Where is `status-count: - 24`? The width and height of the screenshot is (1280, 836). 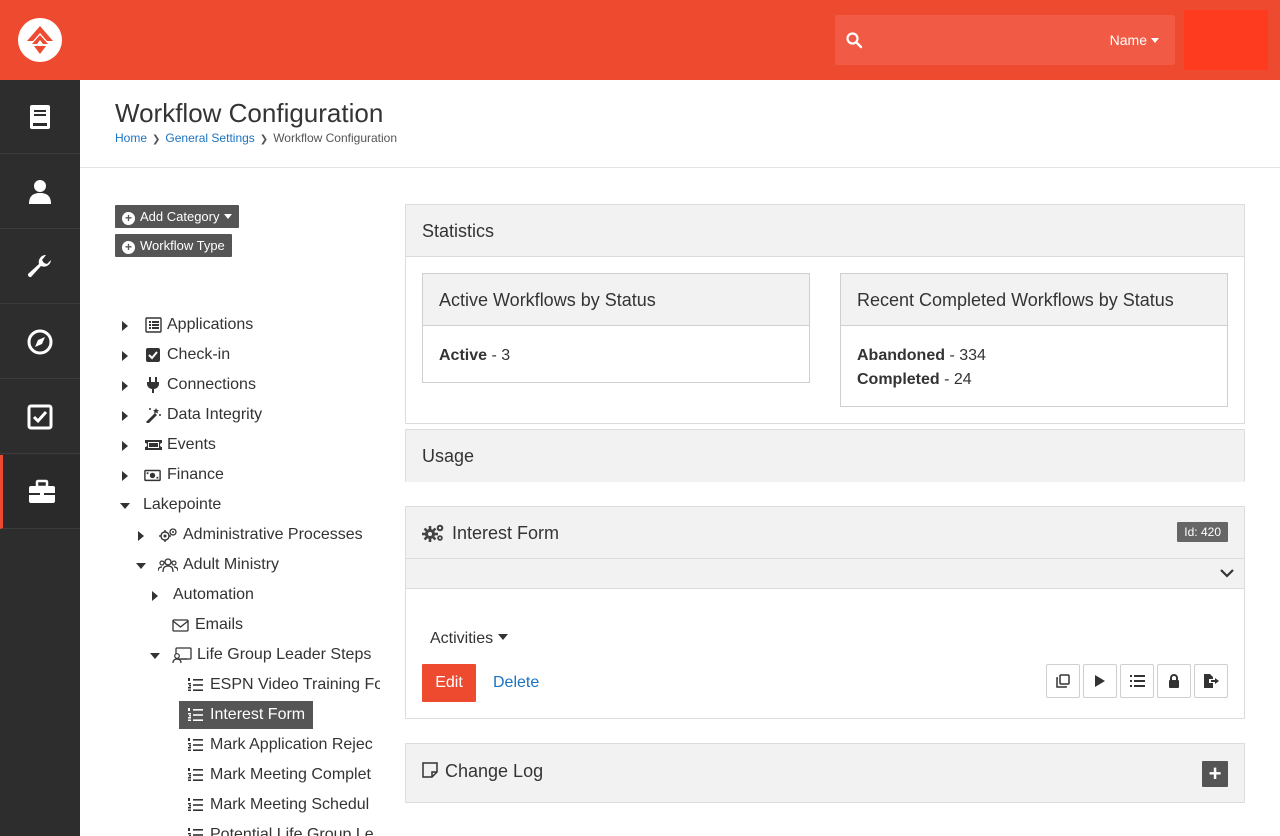 status-count: - 24 is located at coordinates (958, 379).